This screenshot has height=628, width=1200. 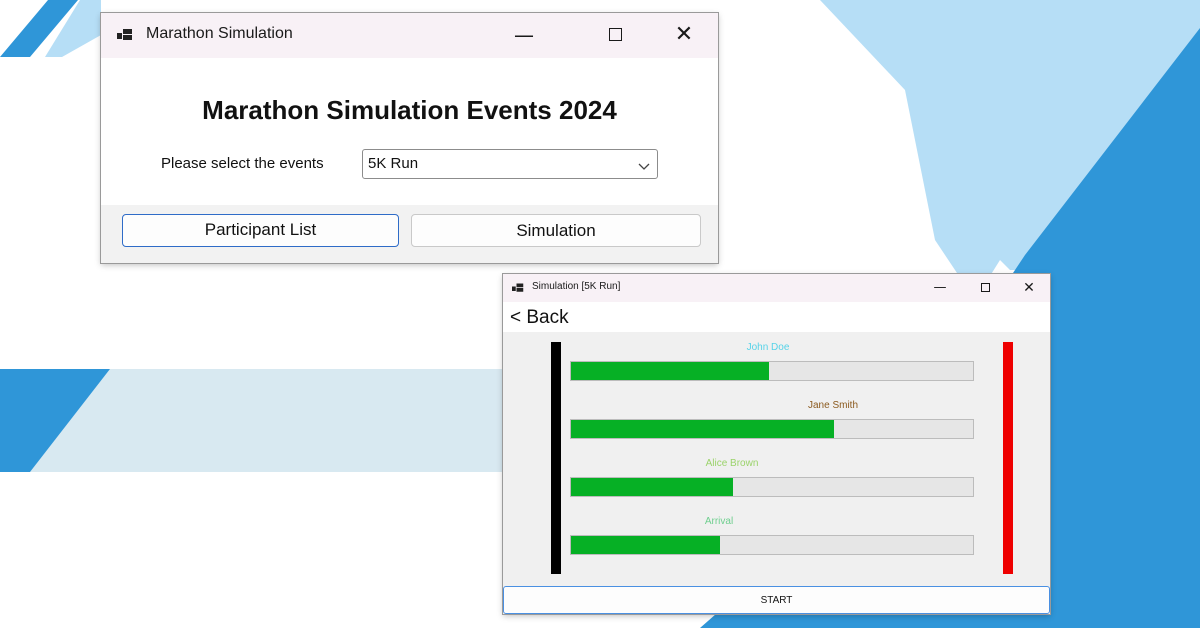 I want to click on back-link: < Back, so click(x=539, y=318).